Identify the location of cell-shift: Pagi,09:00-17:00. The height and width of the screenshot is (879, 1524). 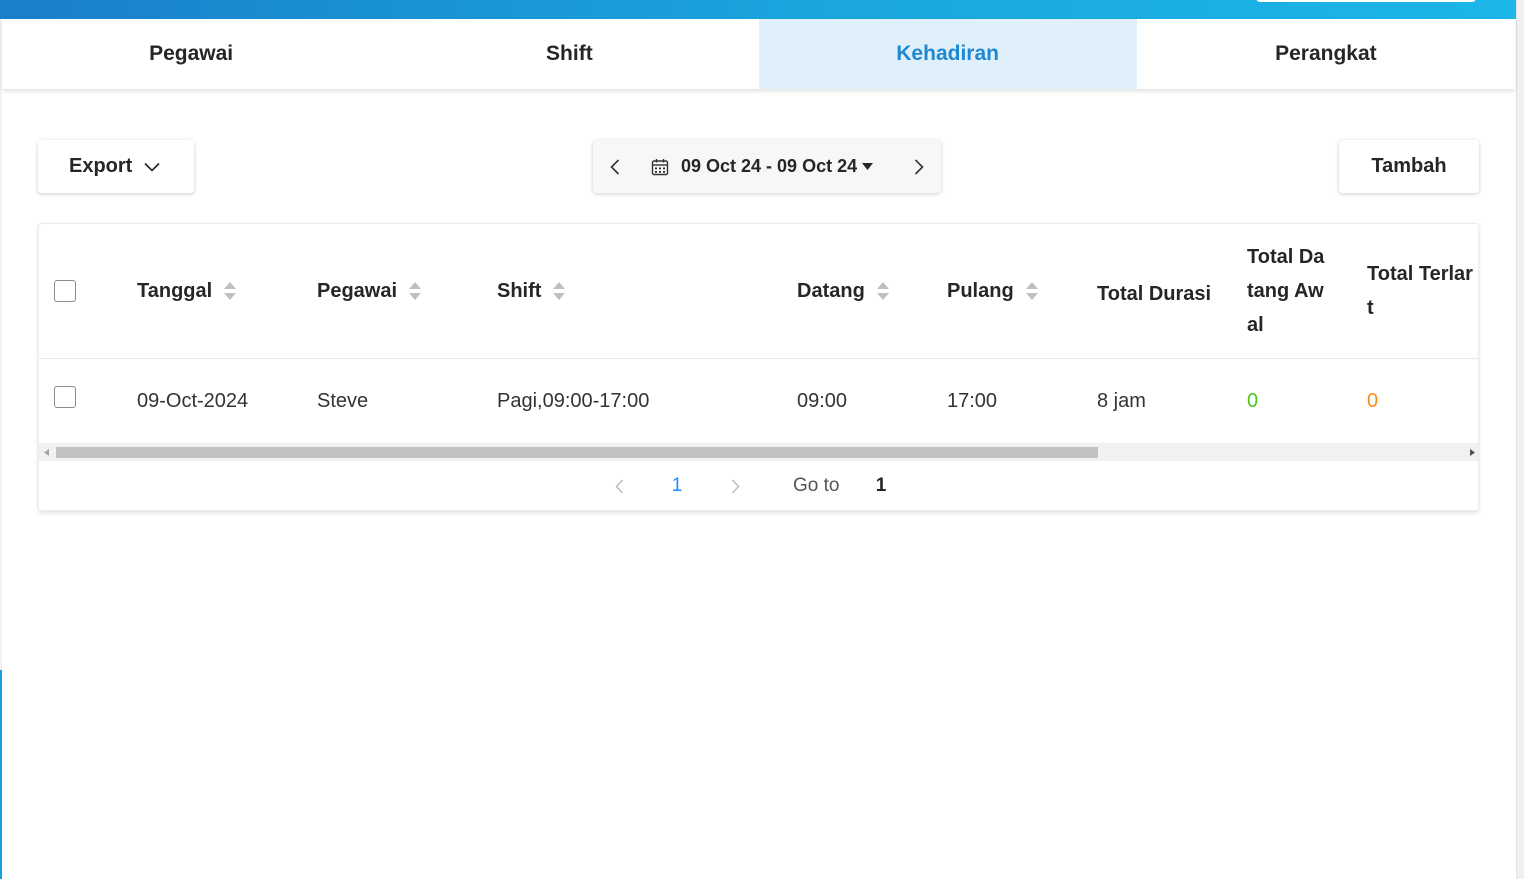
(573, 401).